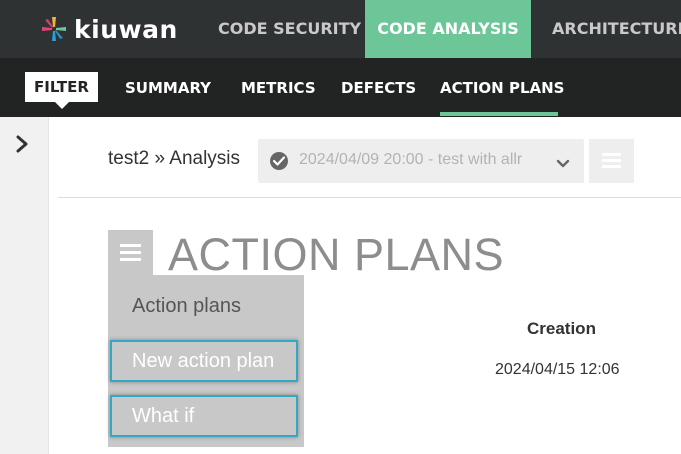 Image resolution: width=681 pixels, height=454 pixels. What do you see at coordinates (168, 87) in the screenshot?
I see `tab-summary: SUMMARY` at bounding box center [168, 87].